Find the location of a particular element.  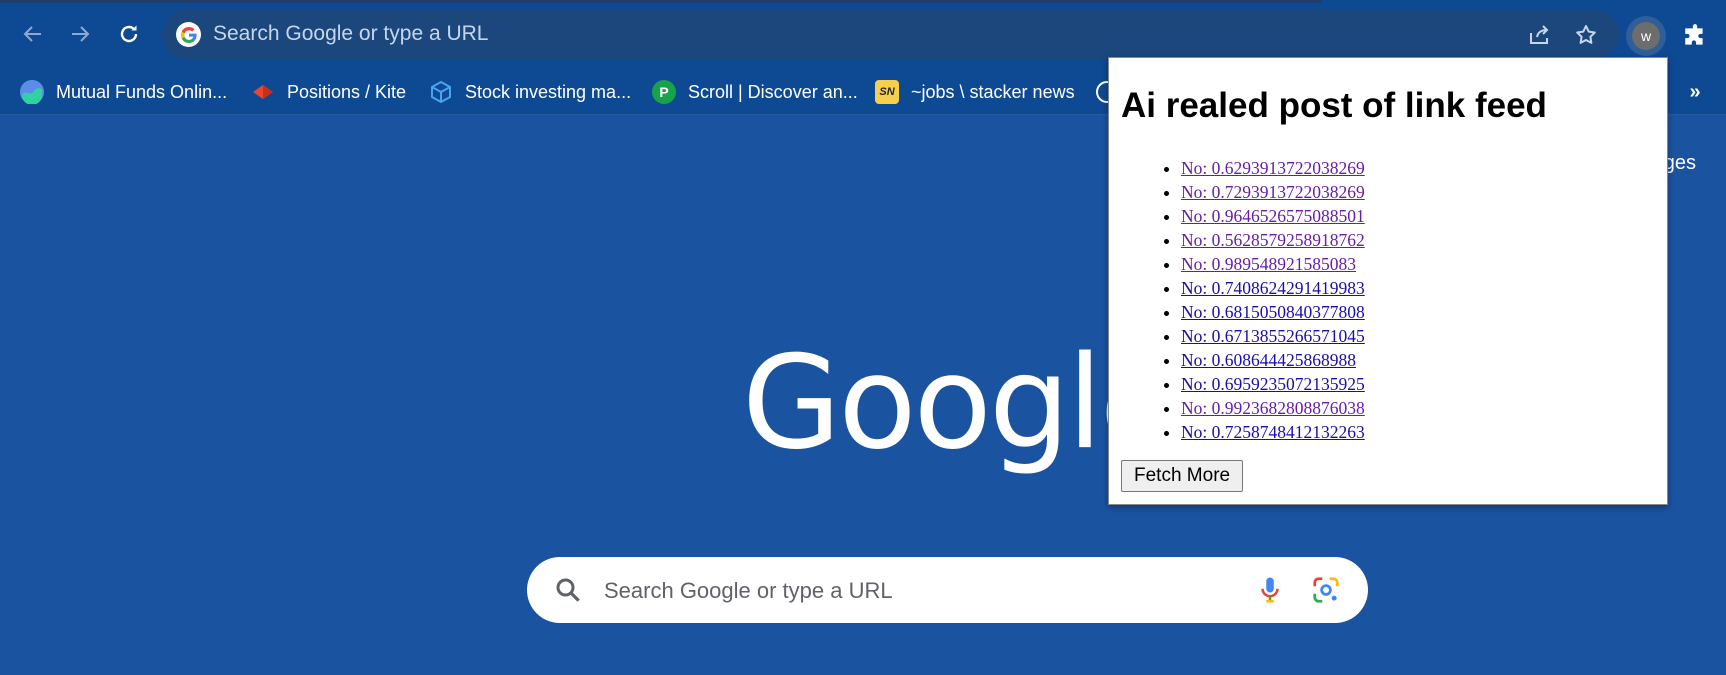

microphone-icon is located at coordinates (1270, 590).